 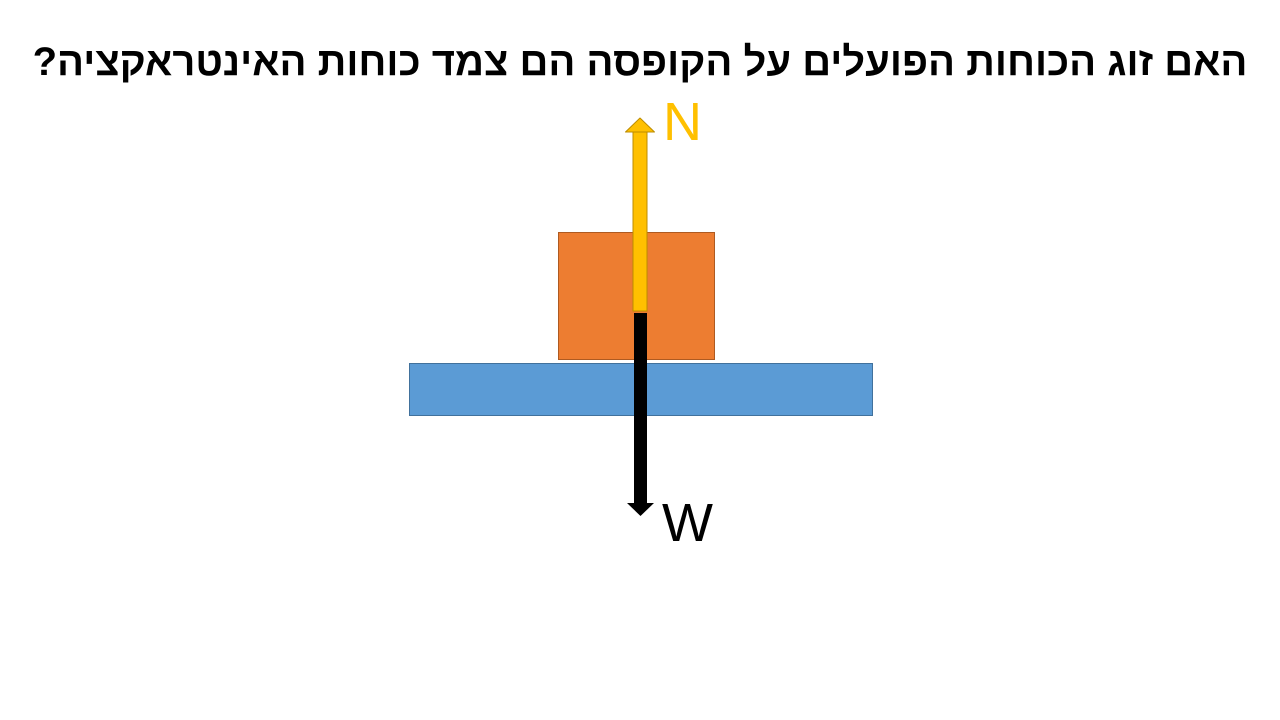 I want to click on normal-arrow-head, so click(x=640, y=125).